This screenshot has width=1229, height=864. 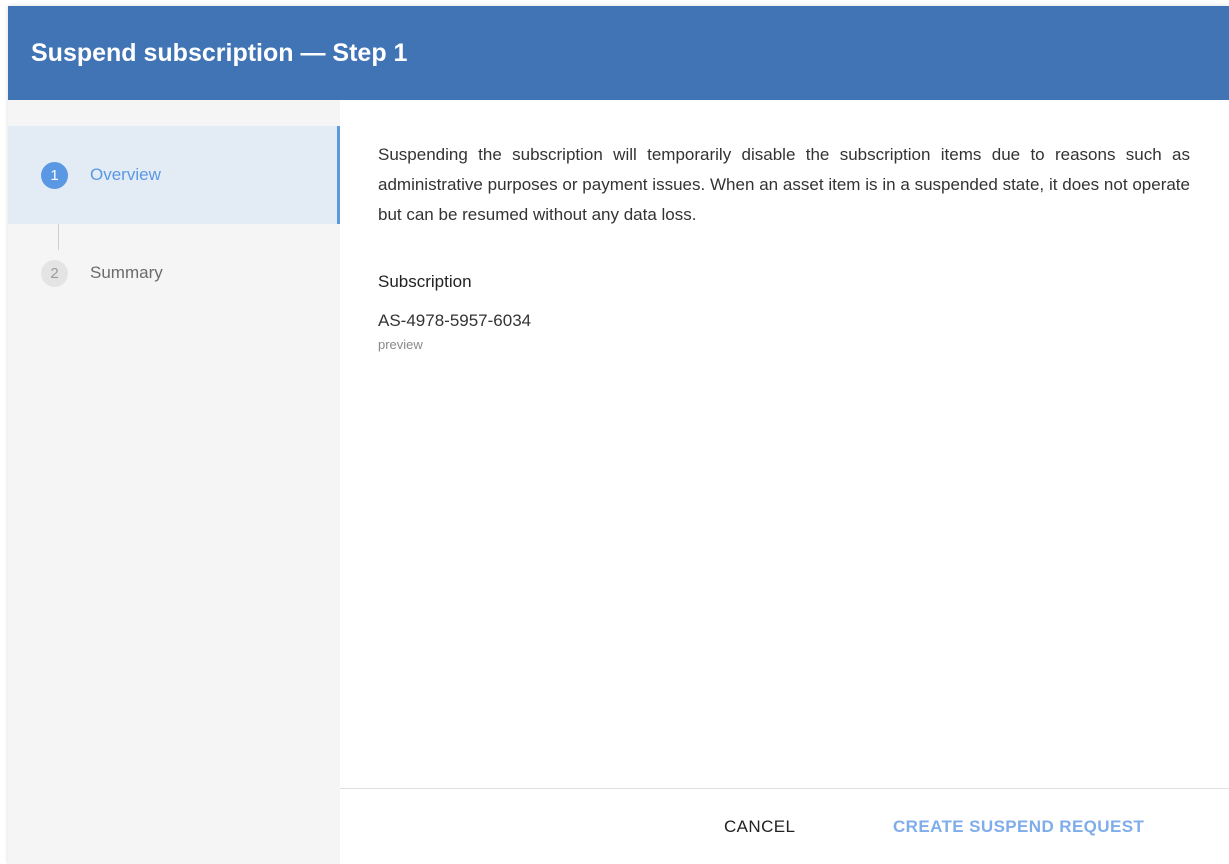 I want to click on dialog-header: Suspend subscription — Step 1, so click(x=618, y=53).